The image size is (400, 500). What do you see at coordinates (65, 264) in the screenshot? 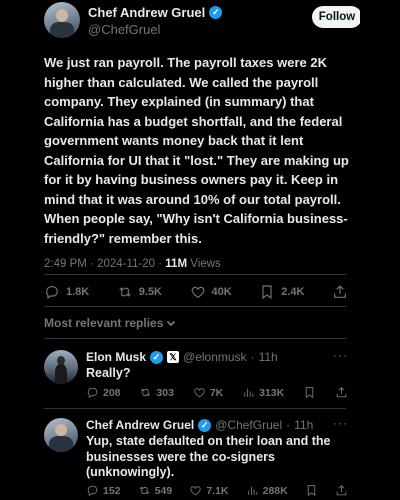
I see `post-time: 2:49 PM` at bounding box center [65, 264].